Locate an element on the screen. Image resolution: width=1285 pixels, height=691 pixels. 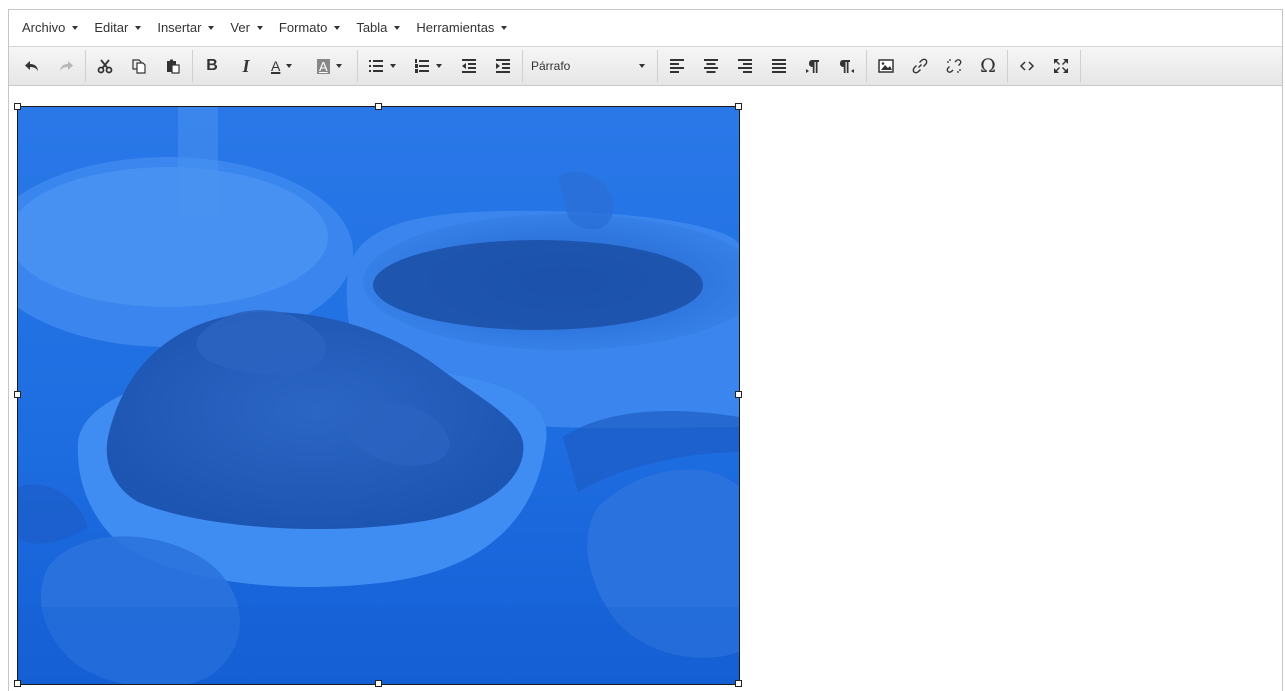
omega-icon: Ω is located at coordinates (988, 66).